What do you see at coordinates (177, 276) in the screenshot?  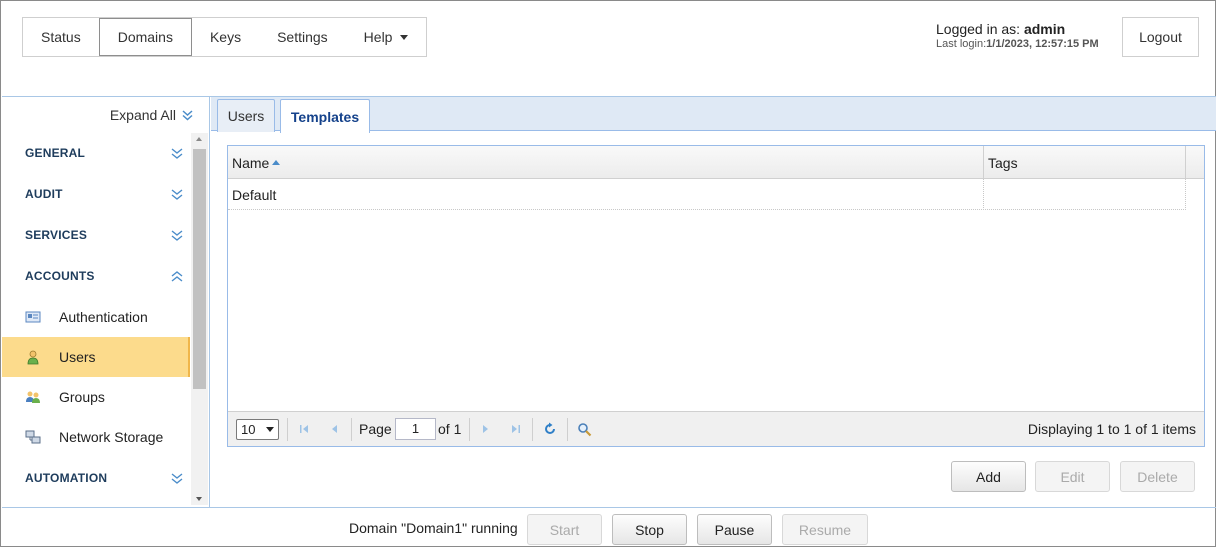 I see `double-chevron-up-icon` at bounding box center [177, 276].